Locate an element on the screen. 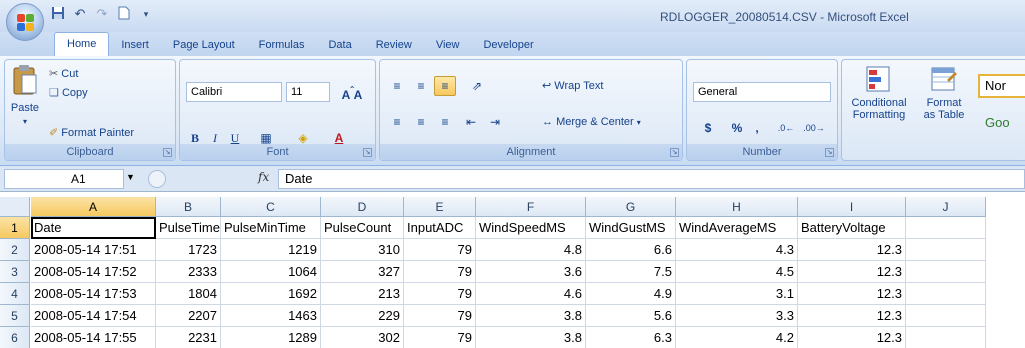 The image size is (1025, 348). cell-g5: 5.6 is located at coordinates (631, 316).